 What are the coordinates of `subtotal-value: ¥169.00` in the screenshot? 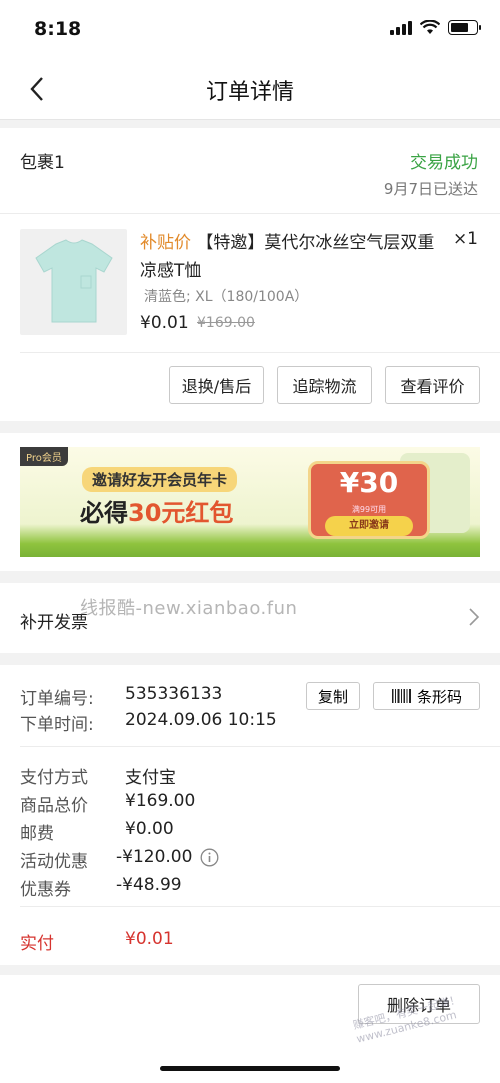 It's located at (160, 801).